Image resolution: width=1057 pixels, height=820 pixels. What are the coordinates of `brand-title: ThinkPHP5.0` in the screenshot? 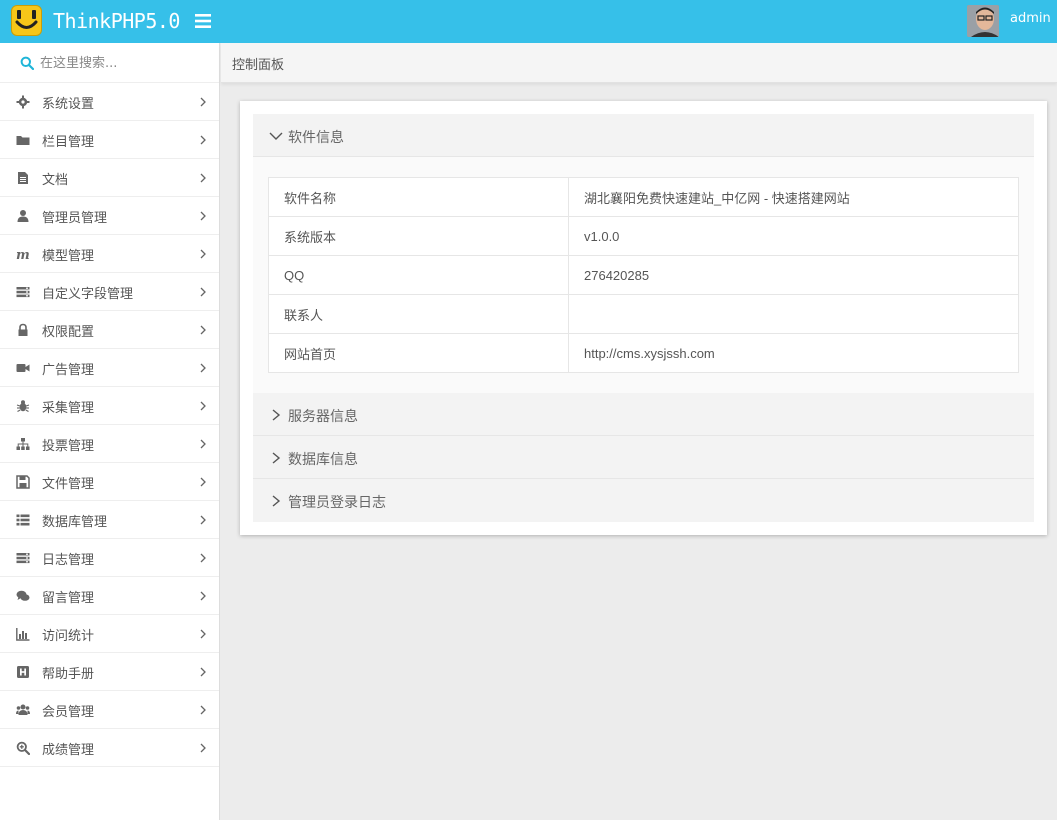 It's located at (116, 21).